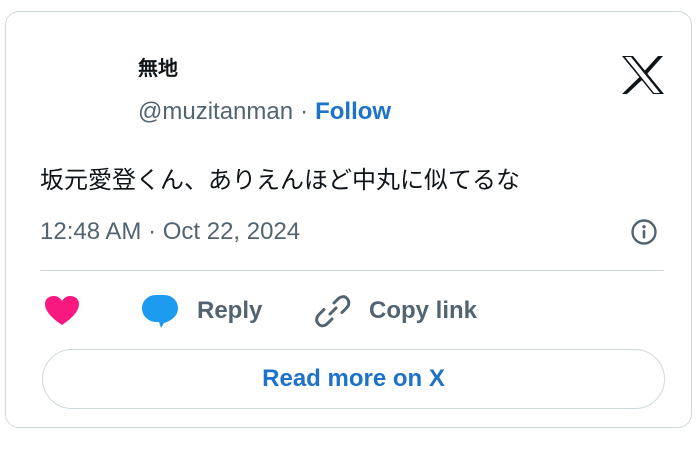 The height and width of the screenshot is (454, 698). Describe the element at coordinates (644, 232) in the screenshot. I see `info-icon` at that location.